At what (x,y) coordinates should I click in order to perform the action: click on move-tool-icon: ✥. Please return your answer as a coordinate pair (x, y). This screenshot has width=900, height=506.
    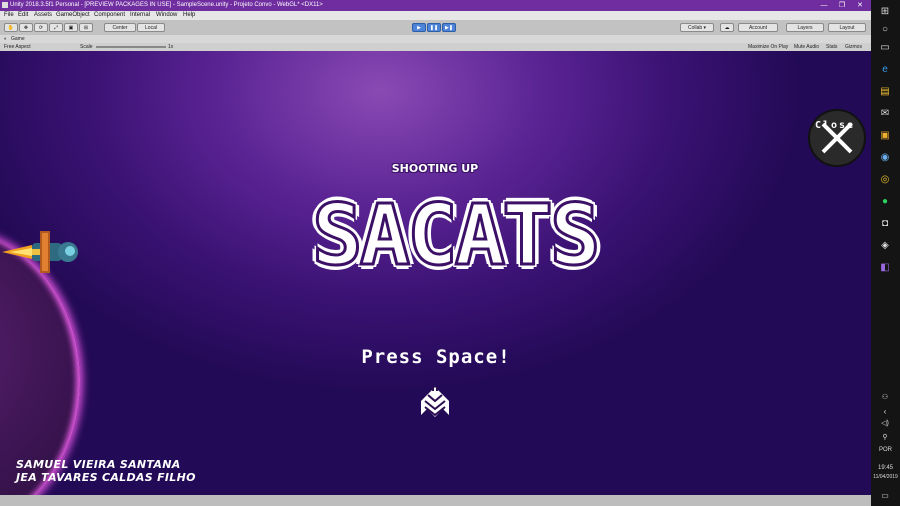
    Looking at the image, I should click on (26, 27).